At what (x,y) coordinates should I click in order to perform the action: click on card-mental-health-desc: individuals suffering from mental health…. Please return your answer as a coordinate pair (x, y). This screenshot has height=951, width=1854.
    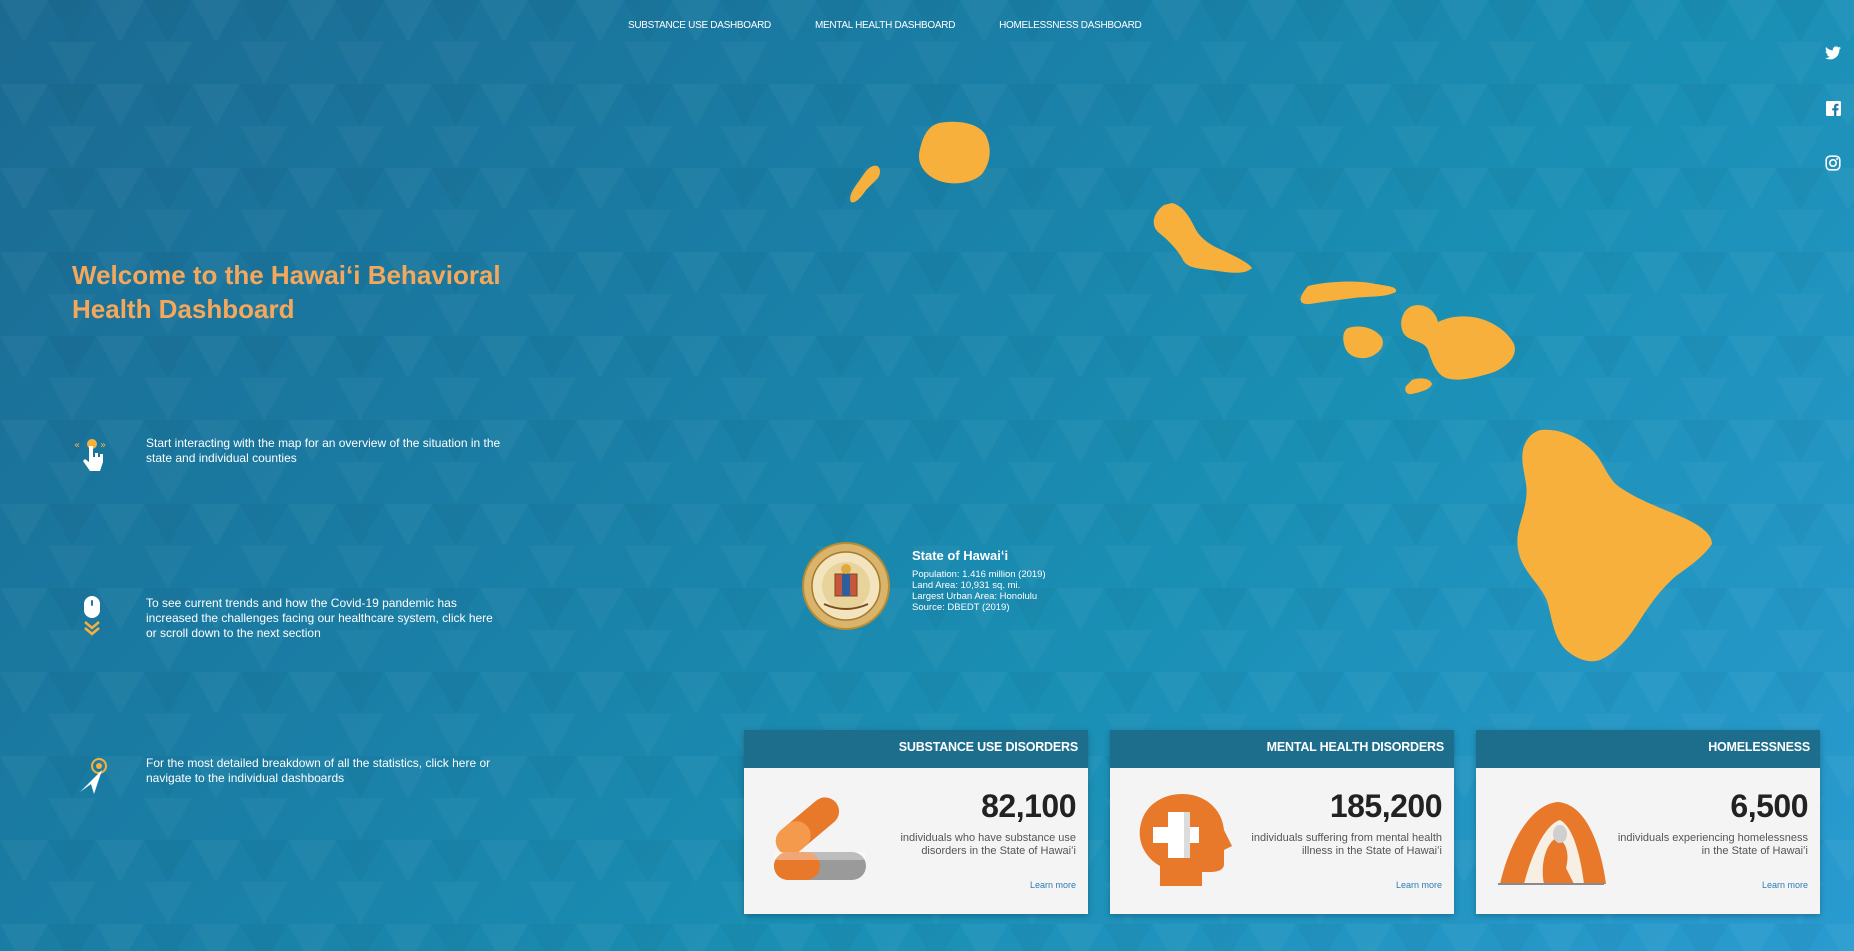
    Looking at the image, I should click on (1346, 844).